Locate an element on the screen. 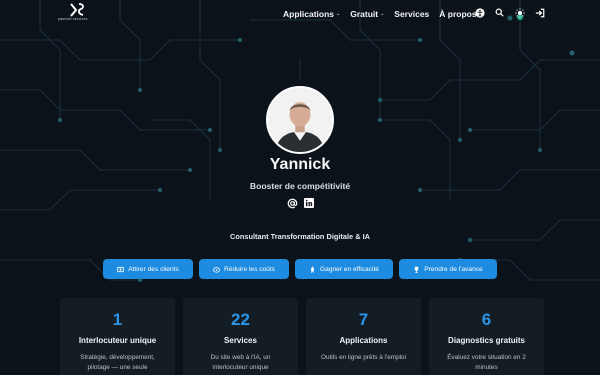 The image size is (600, 375). savings-icon is located at coordinates (216, 269).